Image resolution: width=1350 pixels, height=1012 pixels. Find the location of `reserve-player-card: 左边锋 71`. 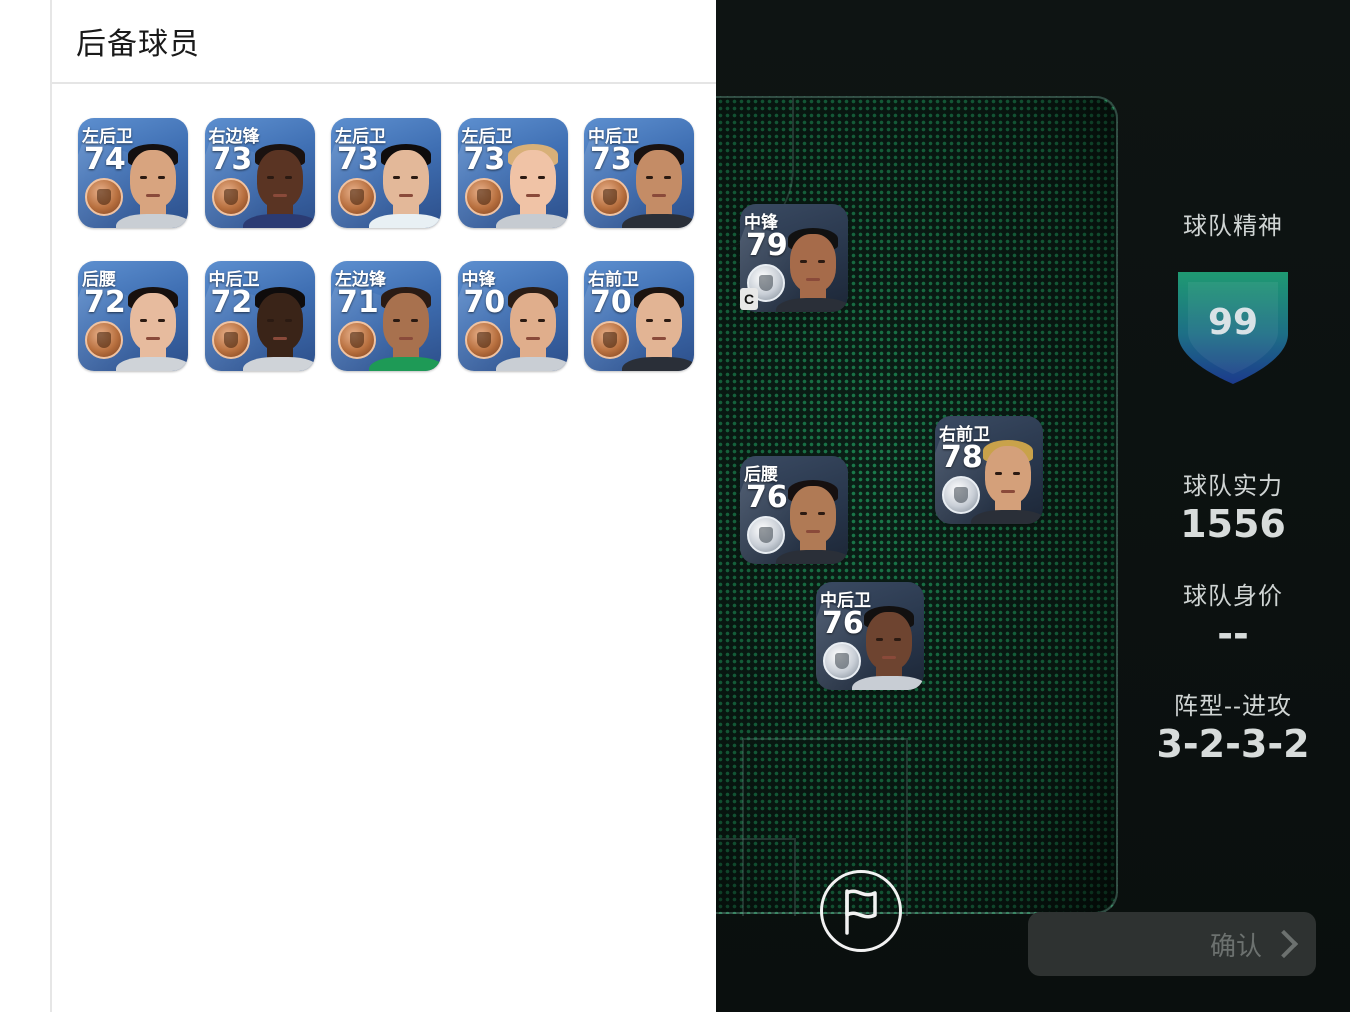

reserve-player-card: 左边锋 71 is located at coordinates (386, 316).